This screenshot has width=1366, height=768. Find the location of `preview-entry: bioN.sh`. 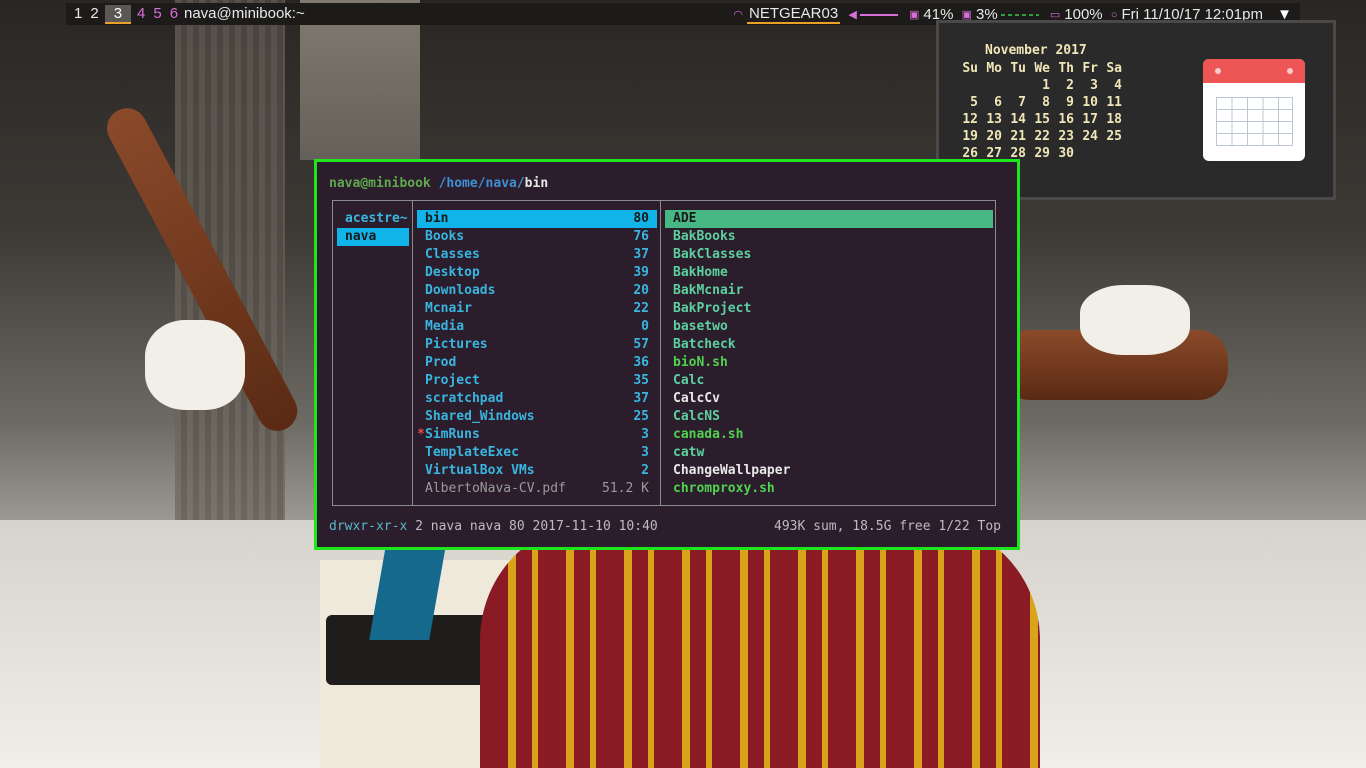

preview-entry: bioN.sh is located at coordinates (829, 363).